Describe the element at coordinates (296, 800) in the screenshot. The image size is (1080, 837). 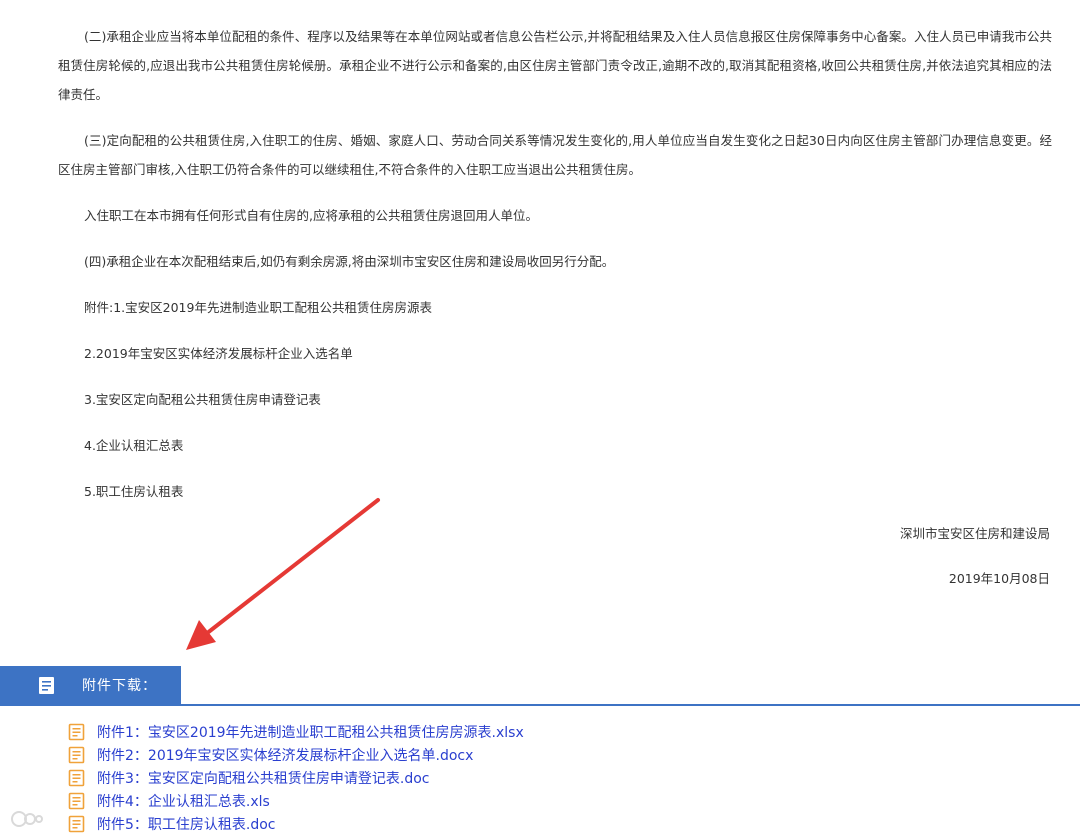
I see `attachment-item: 附件4：企业认租汇总表.xls` at that location.